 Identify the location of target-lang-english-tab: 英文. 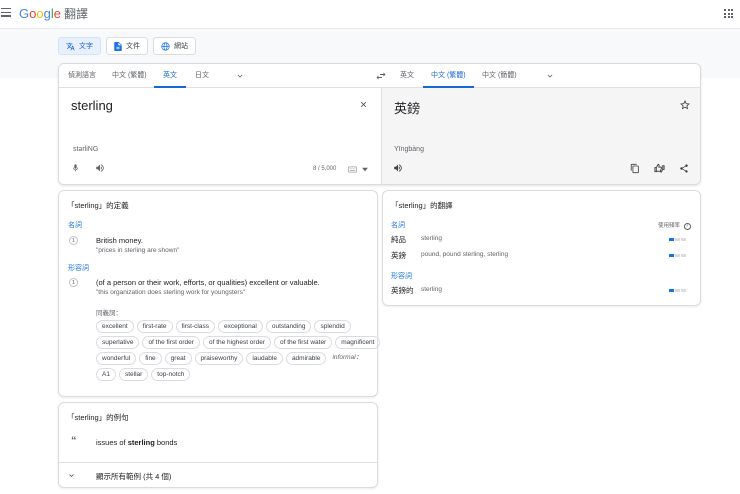
(407, 76).